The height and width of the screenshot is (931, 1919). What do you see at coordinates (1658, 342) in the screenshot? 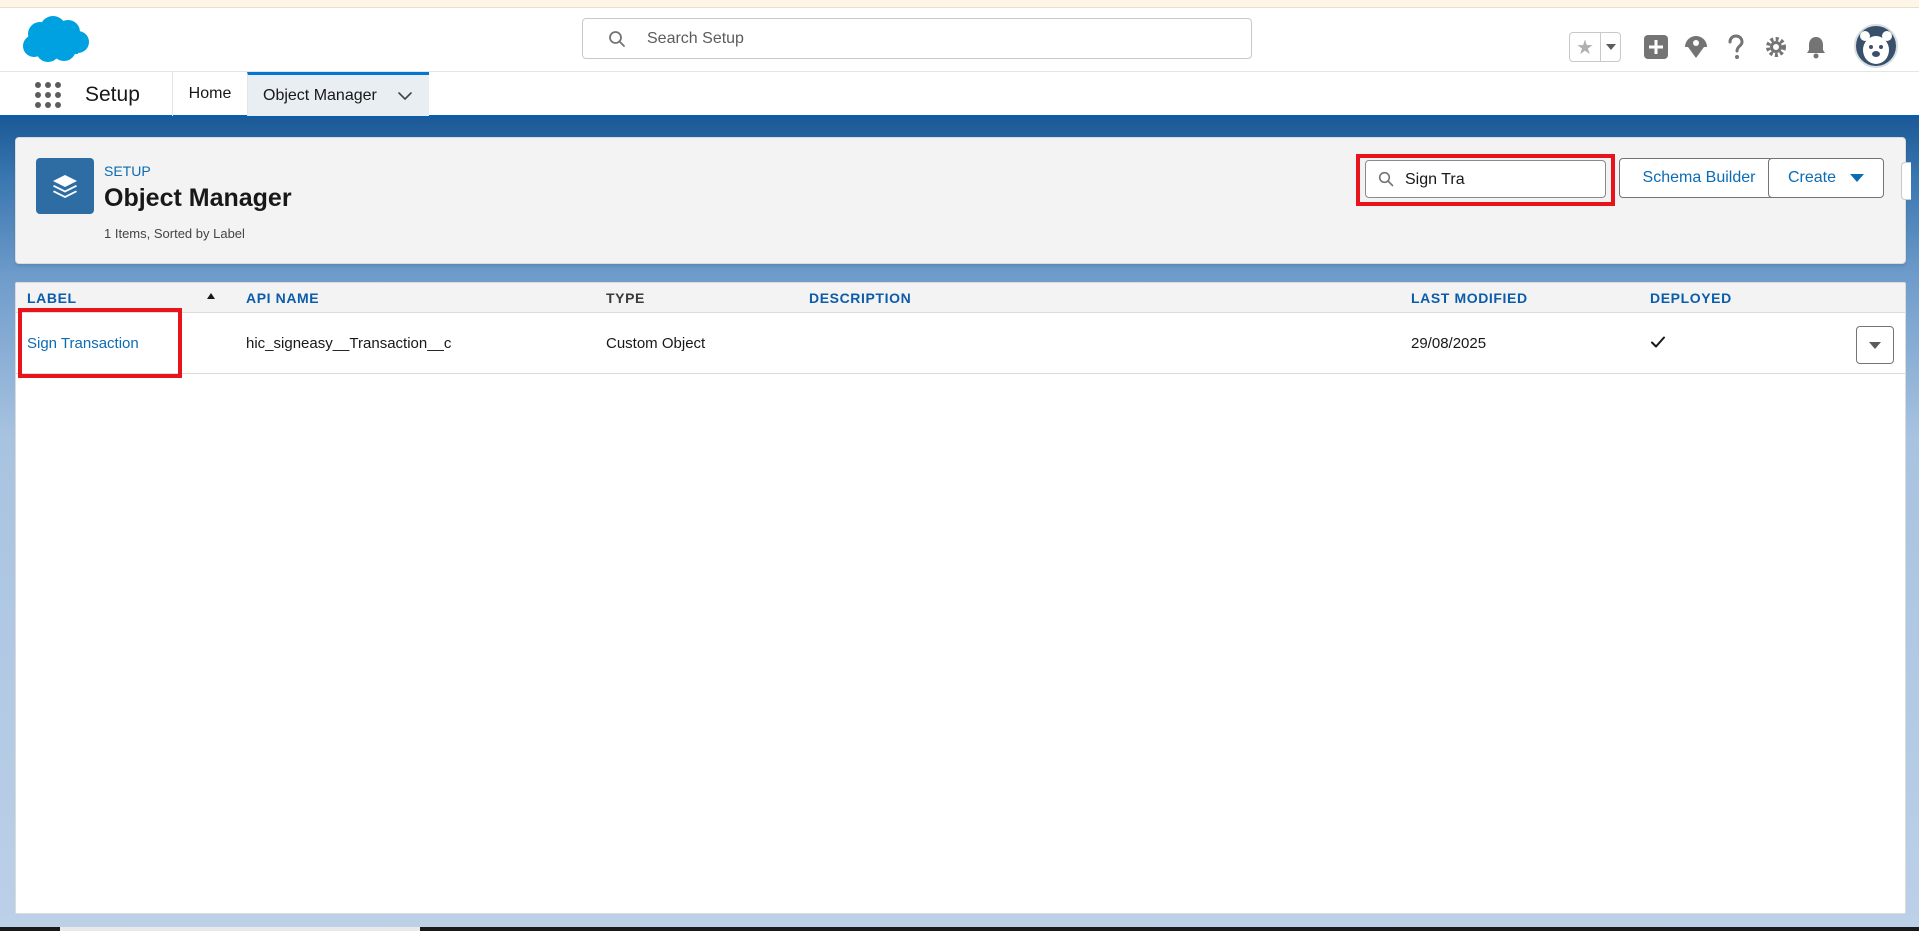
I see `checkmark-icon` at bounding box center [1658, 342].